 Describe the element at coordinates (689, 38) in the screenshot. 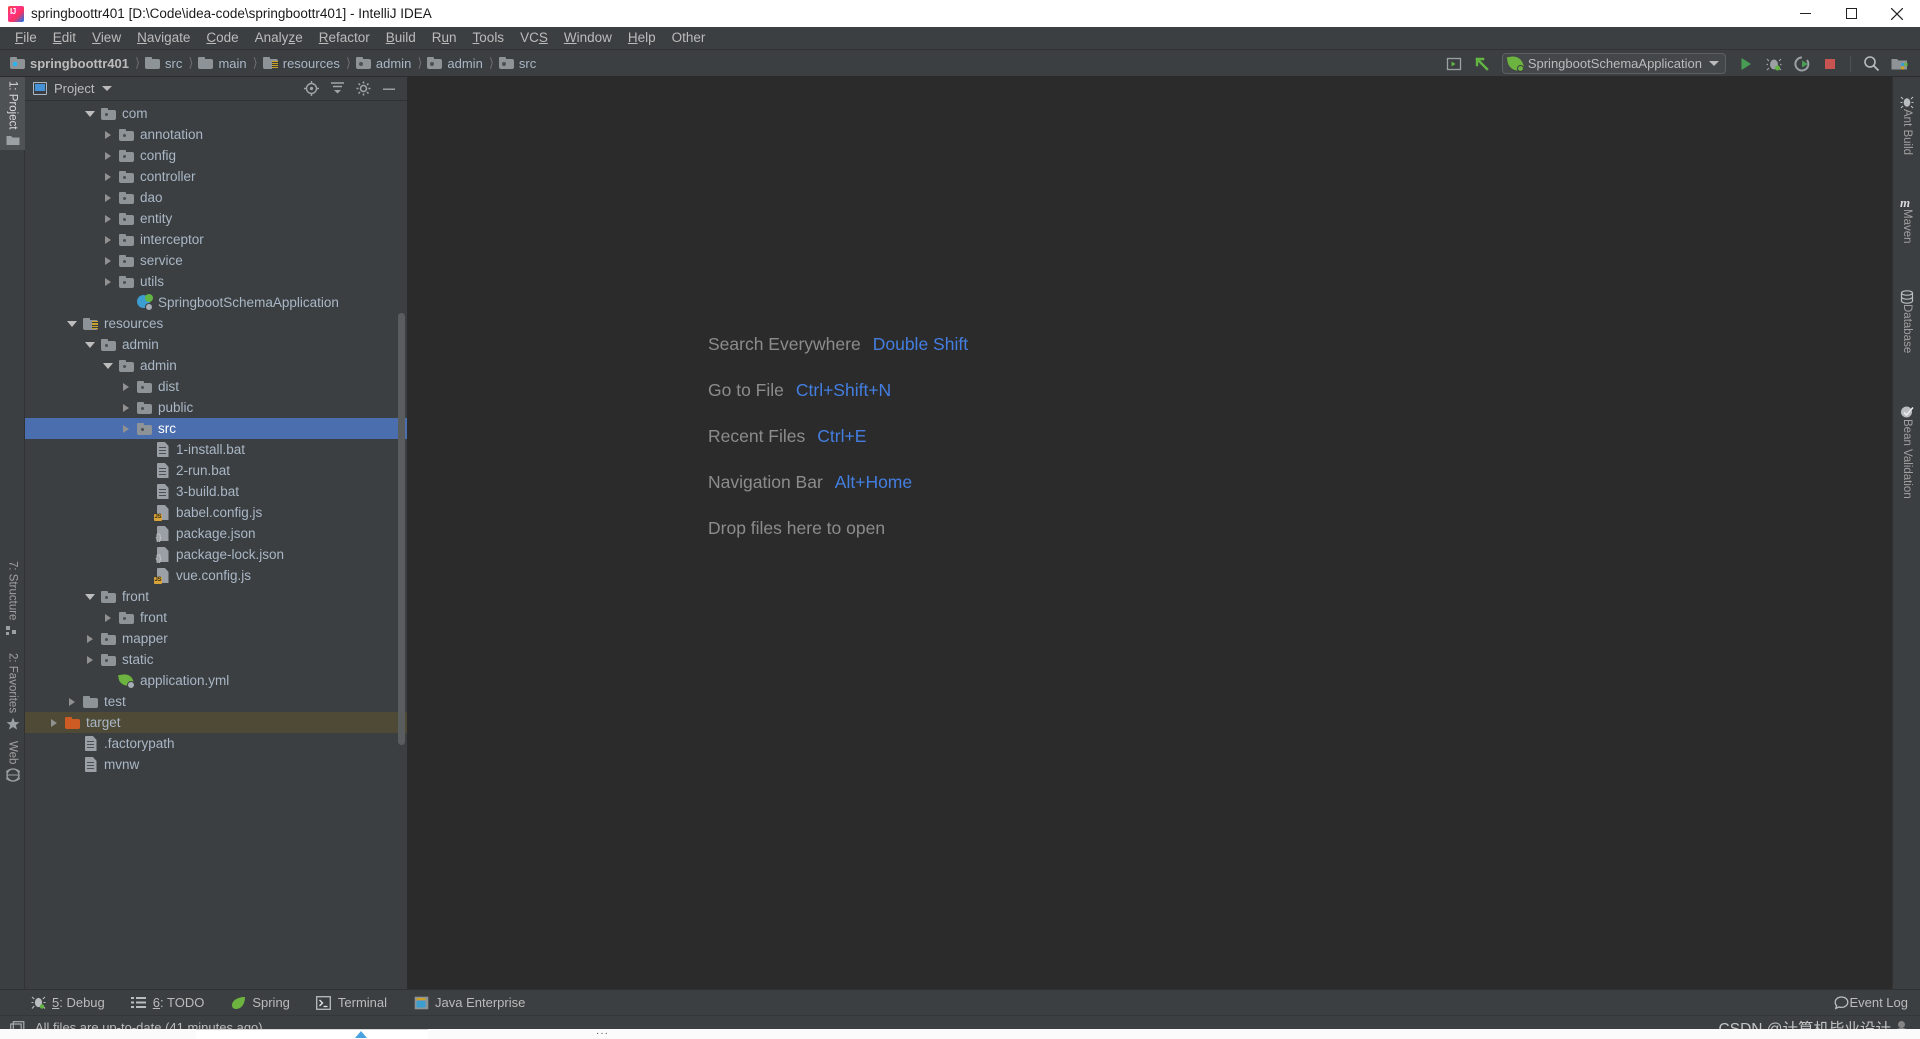

I see `menu-other: Other` at that location.